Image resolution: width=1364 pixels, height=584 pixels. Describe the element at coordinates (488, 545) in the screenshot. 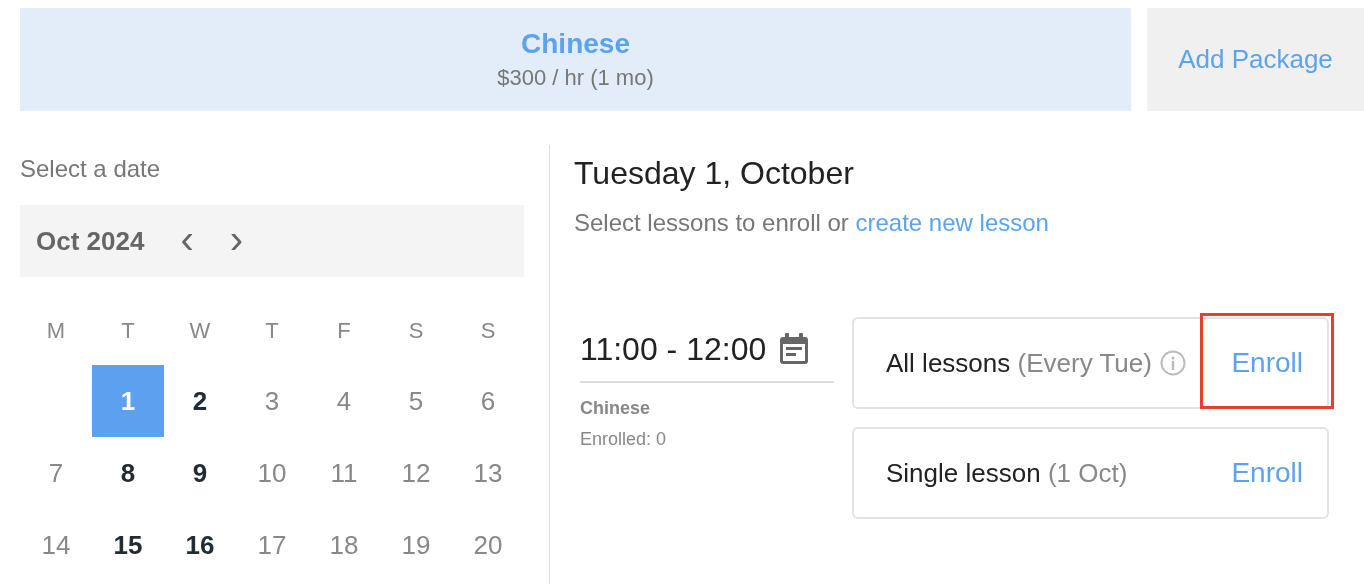

I see `calendar-day: 20` at that location.